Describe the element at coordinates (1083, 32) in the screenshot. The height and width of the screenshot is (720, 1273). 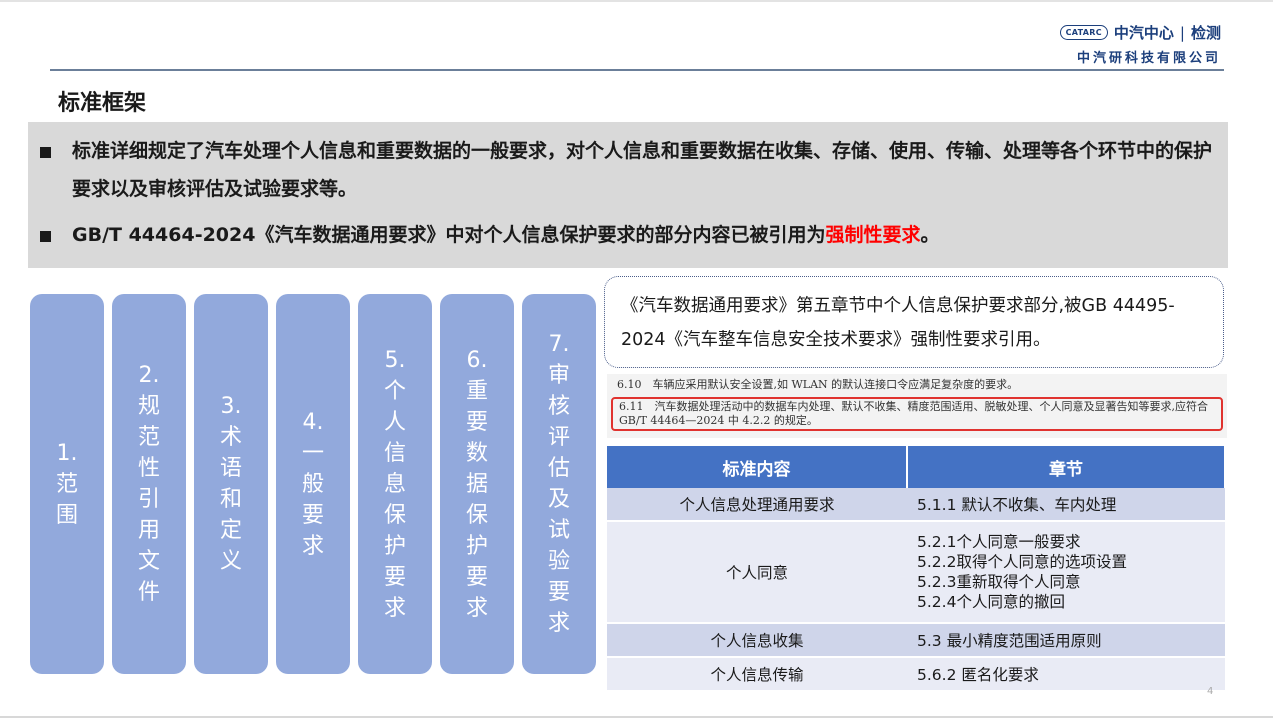
I see `catarc-logo-icon: CATARC` at that location.